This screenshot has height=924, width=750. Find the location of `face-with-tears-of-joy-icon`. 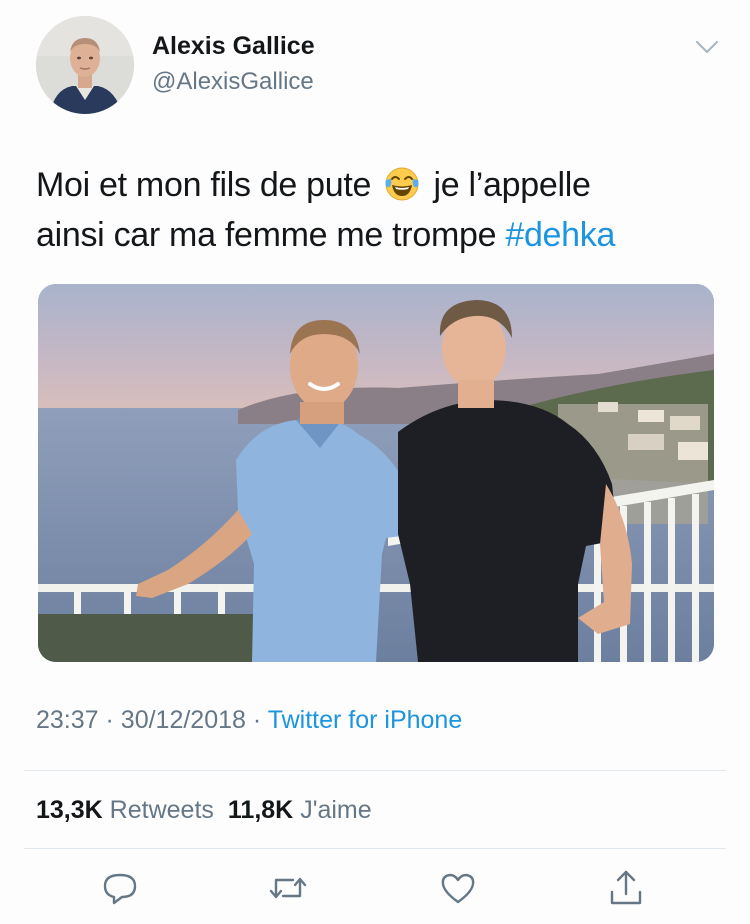

face-with-tears-of-joy-icon is located at coordinates (402, 184).